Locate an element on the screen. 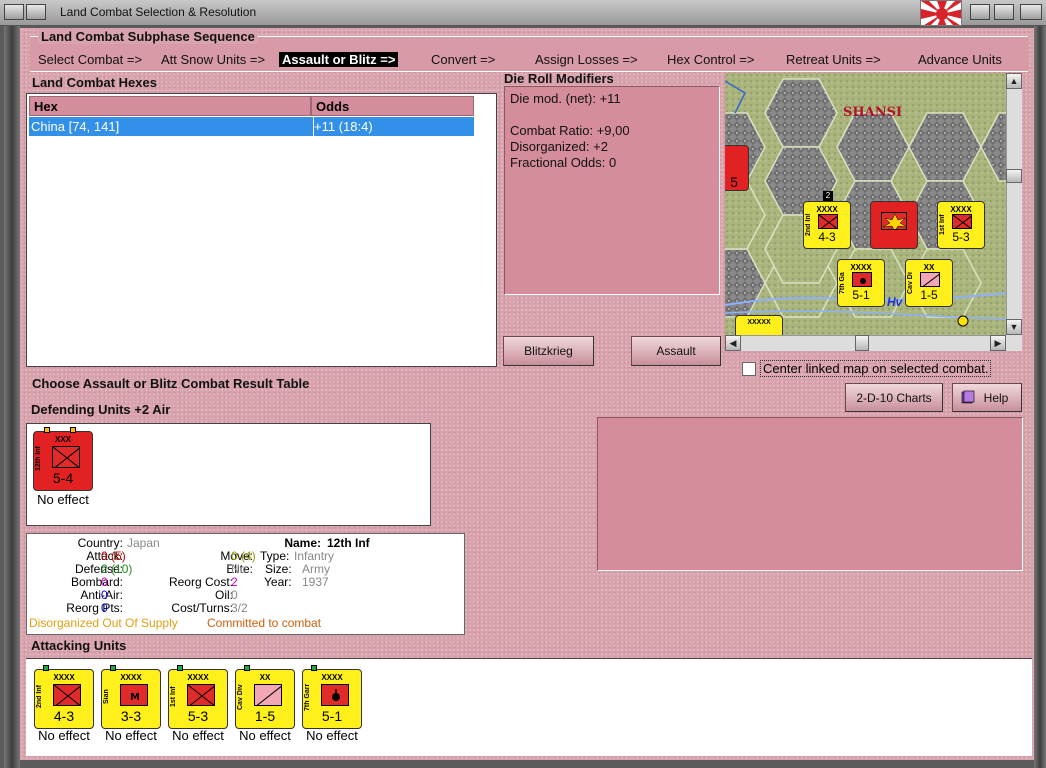  info-reorg-pts: 0 is located at coordinates (104, 608).